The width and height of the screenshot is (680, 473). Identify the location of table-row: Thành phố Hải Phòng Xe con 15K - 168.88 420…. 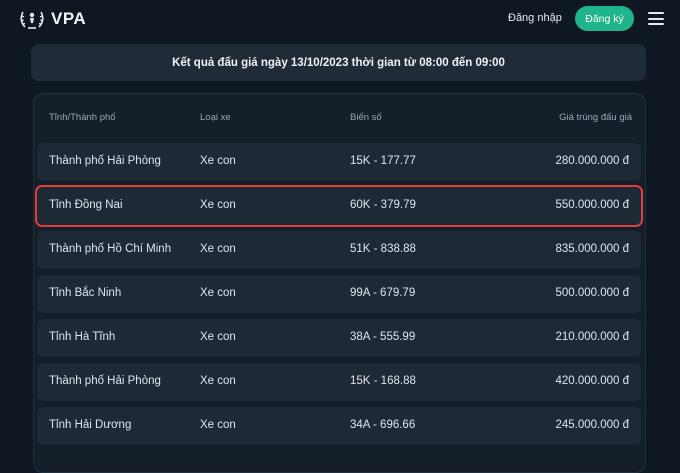
(339, 382).